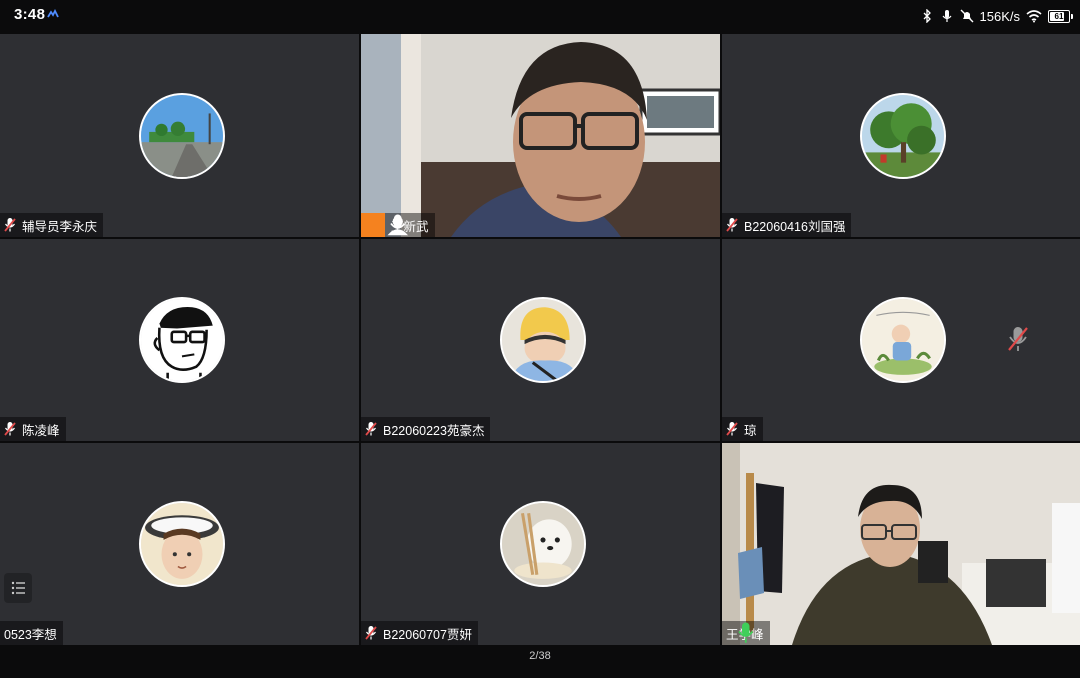 This screenshot has width=1080, height=678. I want to click on participant-name: 0523李想, so click(30, 634).